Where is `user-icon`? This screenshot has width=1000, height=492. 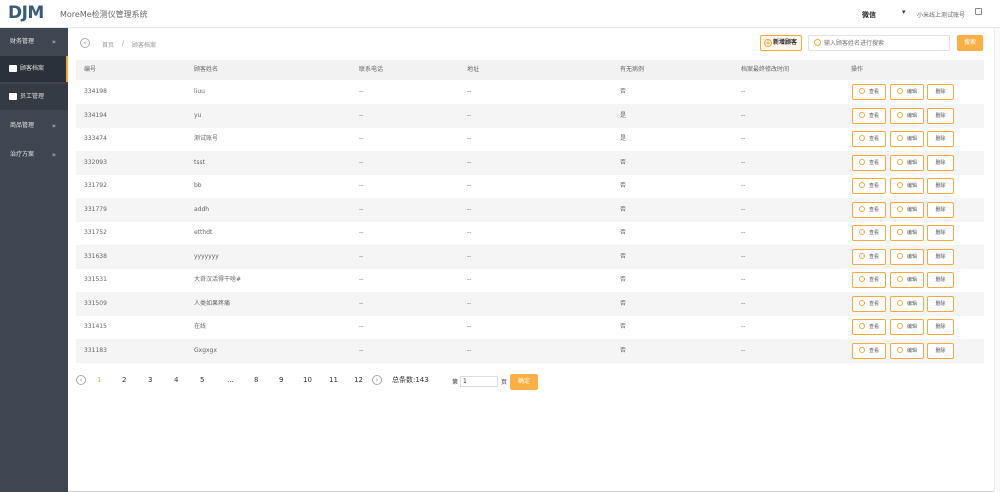
user-icon is located at coordinates (13, 96).